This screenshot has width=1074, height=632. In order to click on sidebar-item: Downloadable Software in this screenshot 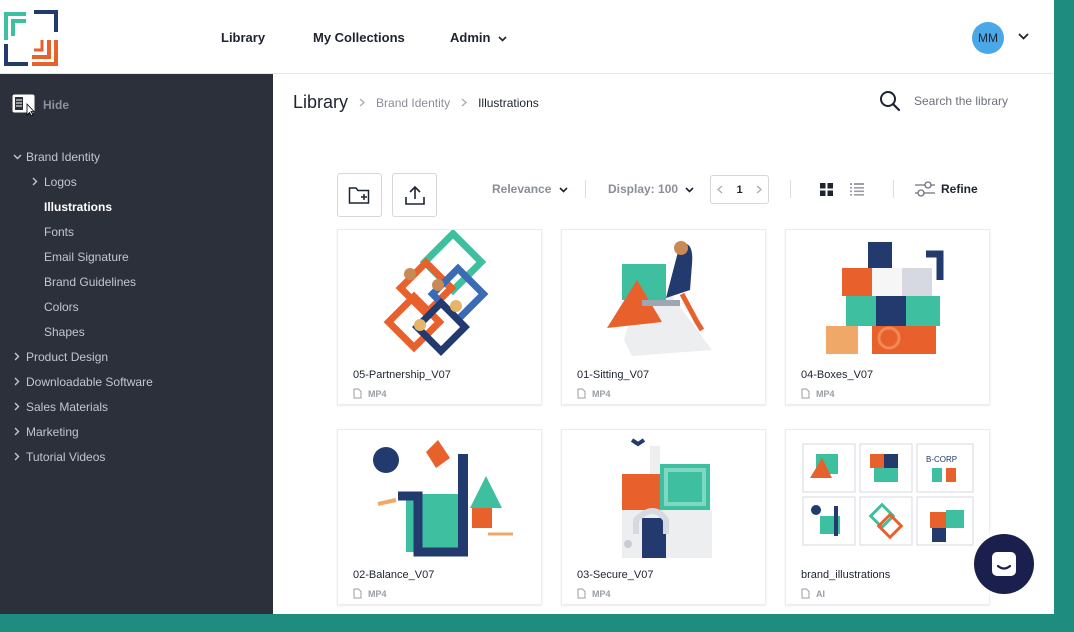, I will do `click(136, 381)`.